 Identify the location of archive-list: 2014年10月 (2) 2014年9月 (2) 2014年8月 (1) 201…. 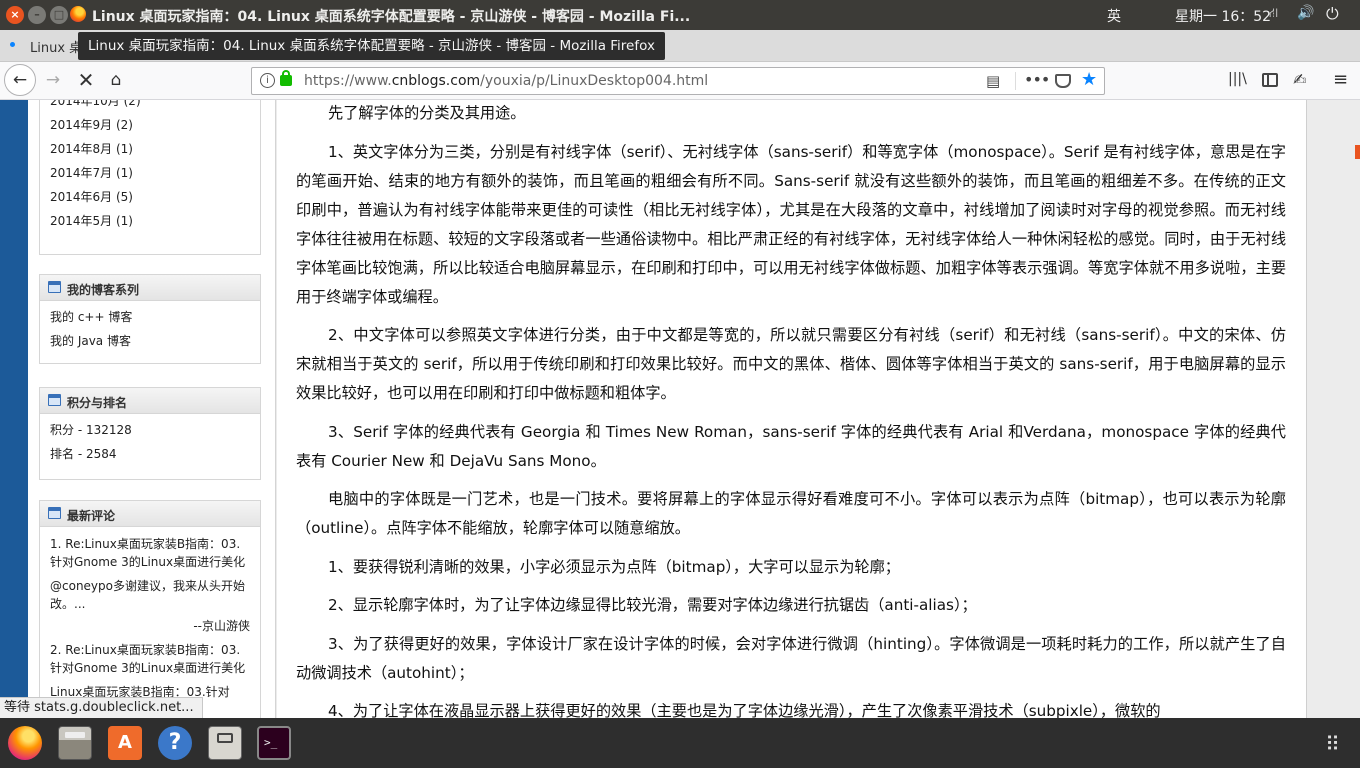
(150, 166).